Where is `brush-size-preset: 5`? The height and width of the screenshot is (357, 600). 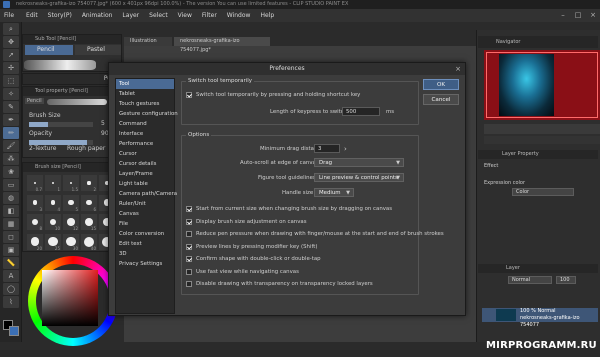
brush-size-preset: 5 is located at coordinates (71, 203).